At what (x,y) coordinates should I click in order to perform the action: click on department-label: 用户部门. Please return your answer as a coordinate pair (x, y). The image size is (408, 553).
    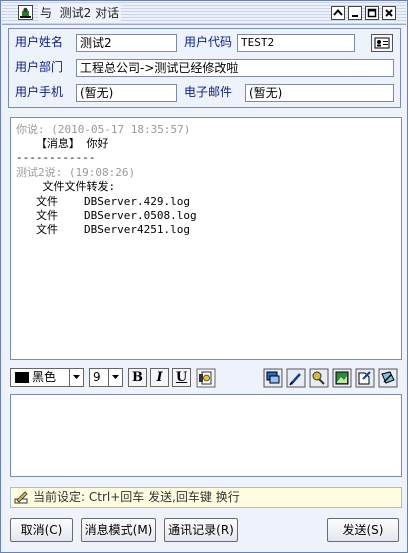
    Looking at the image, I should click on (39, 67).